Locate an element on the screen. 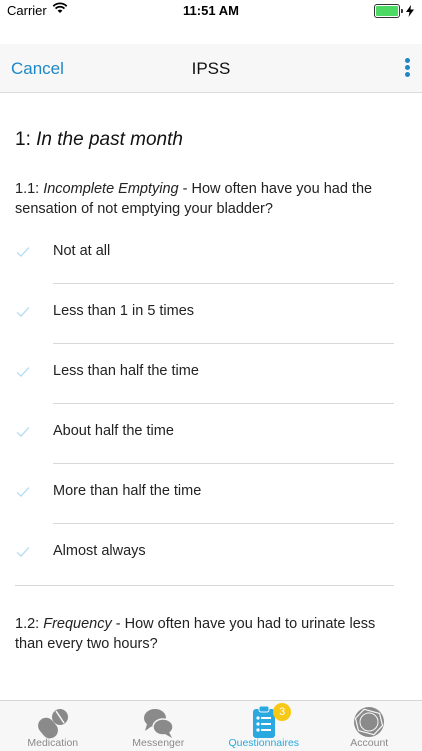  question-name: Frequency is located at coordinates (77, 624).